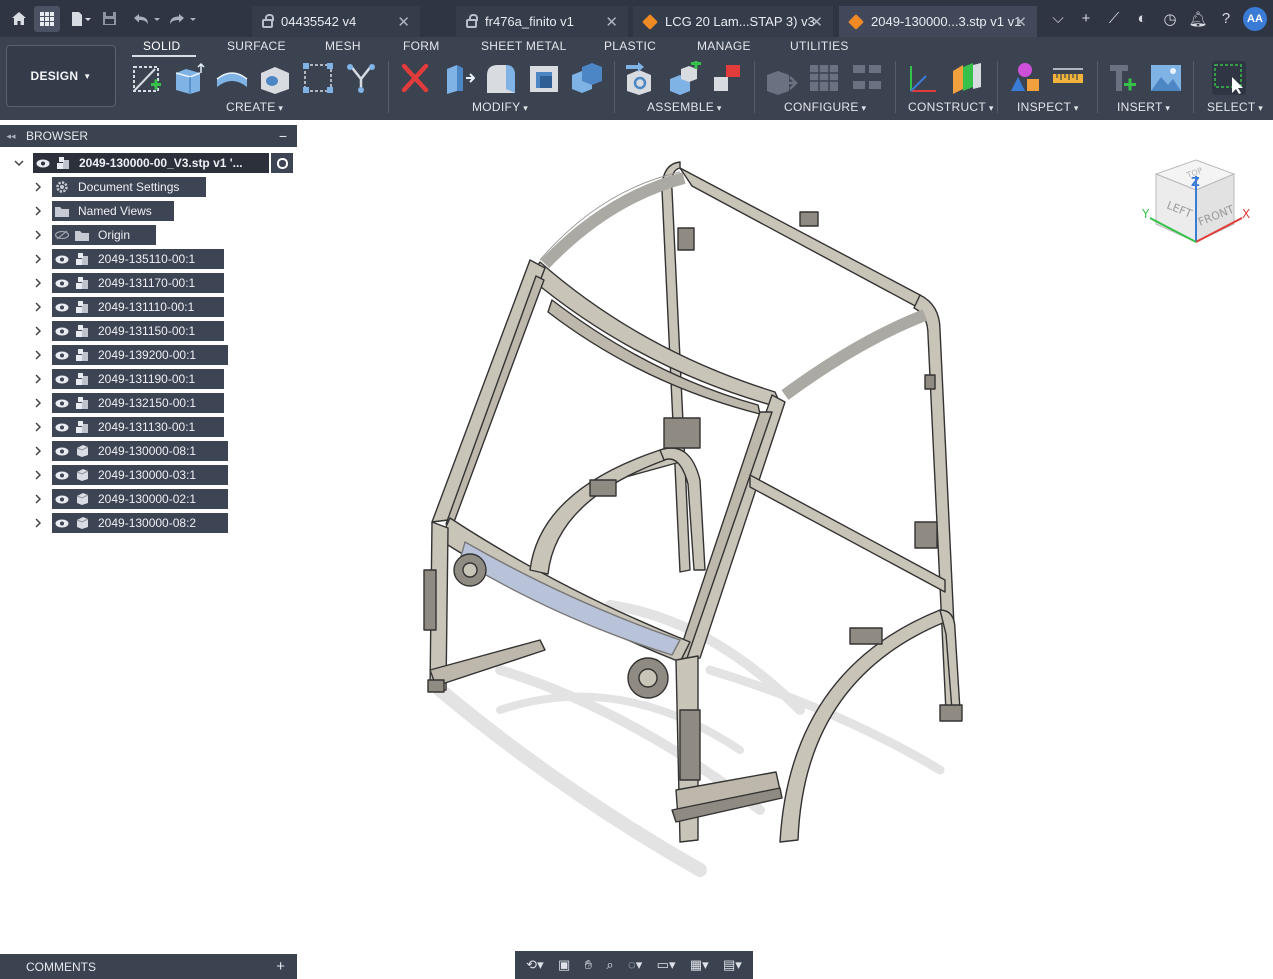  I want to click on viewports-icon: ▤▾, so click(732, 965).